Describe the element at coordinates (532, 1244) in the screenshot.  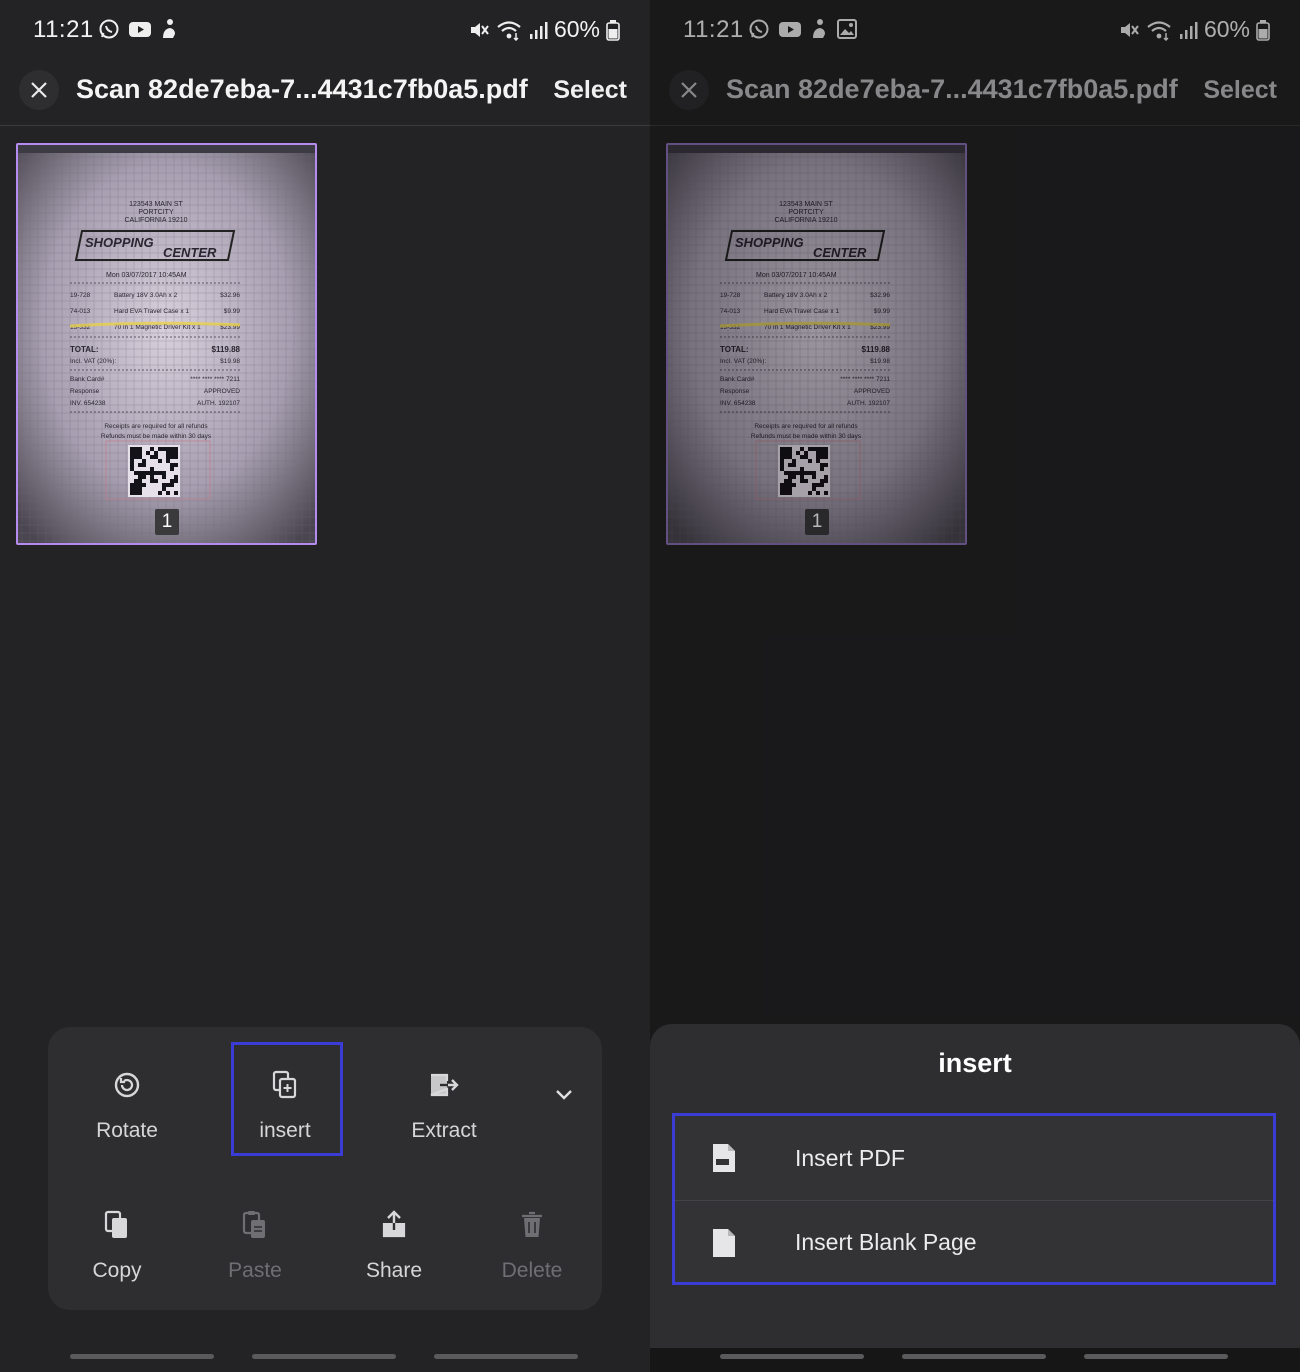
I see `delete-button: Delete` at that location.